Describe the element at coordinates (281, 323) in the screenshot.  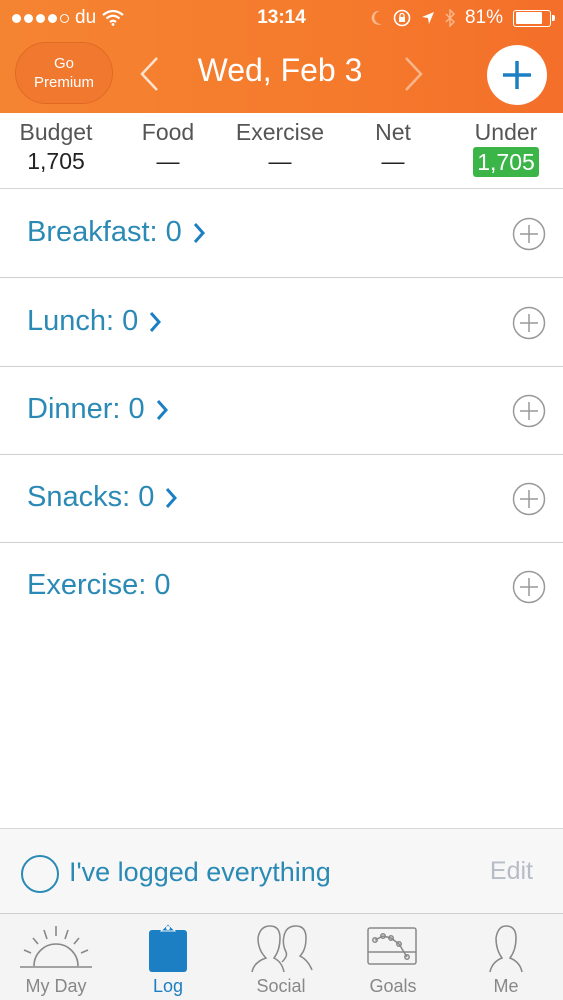
I see `meal-row-lunch: Lunch: 0` at that location.